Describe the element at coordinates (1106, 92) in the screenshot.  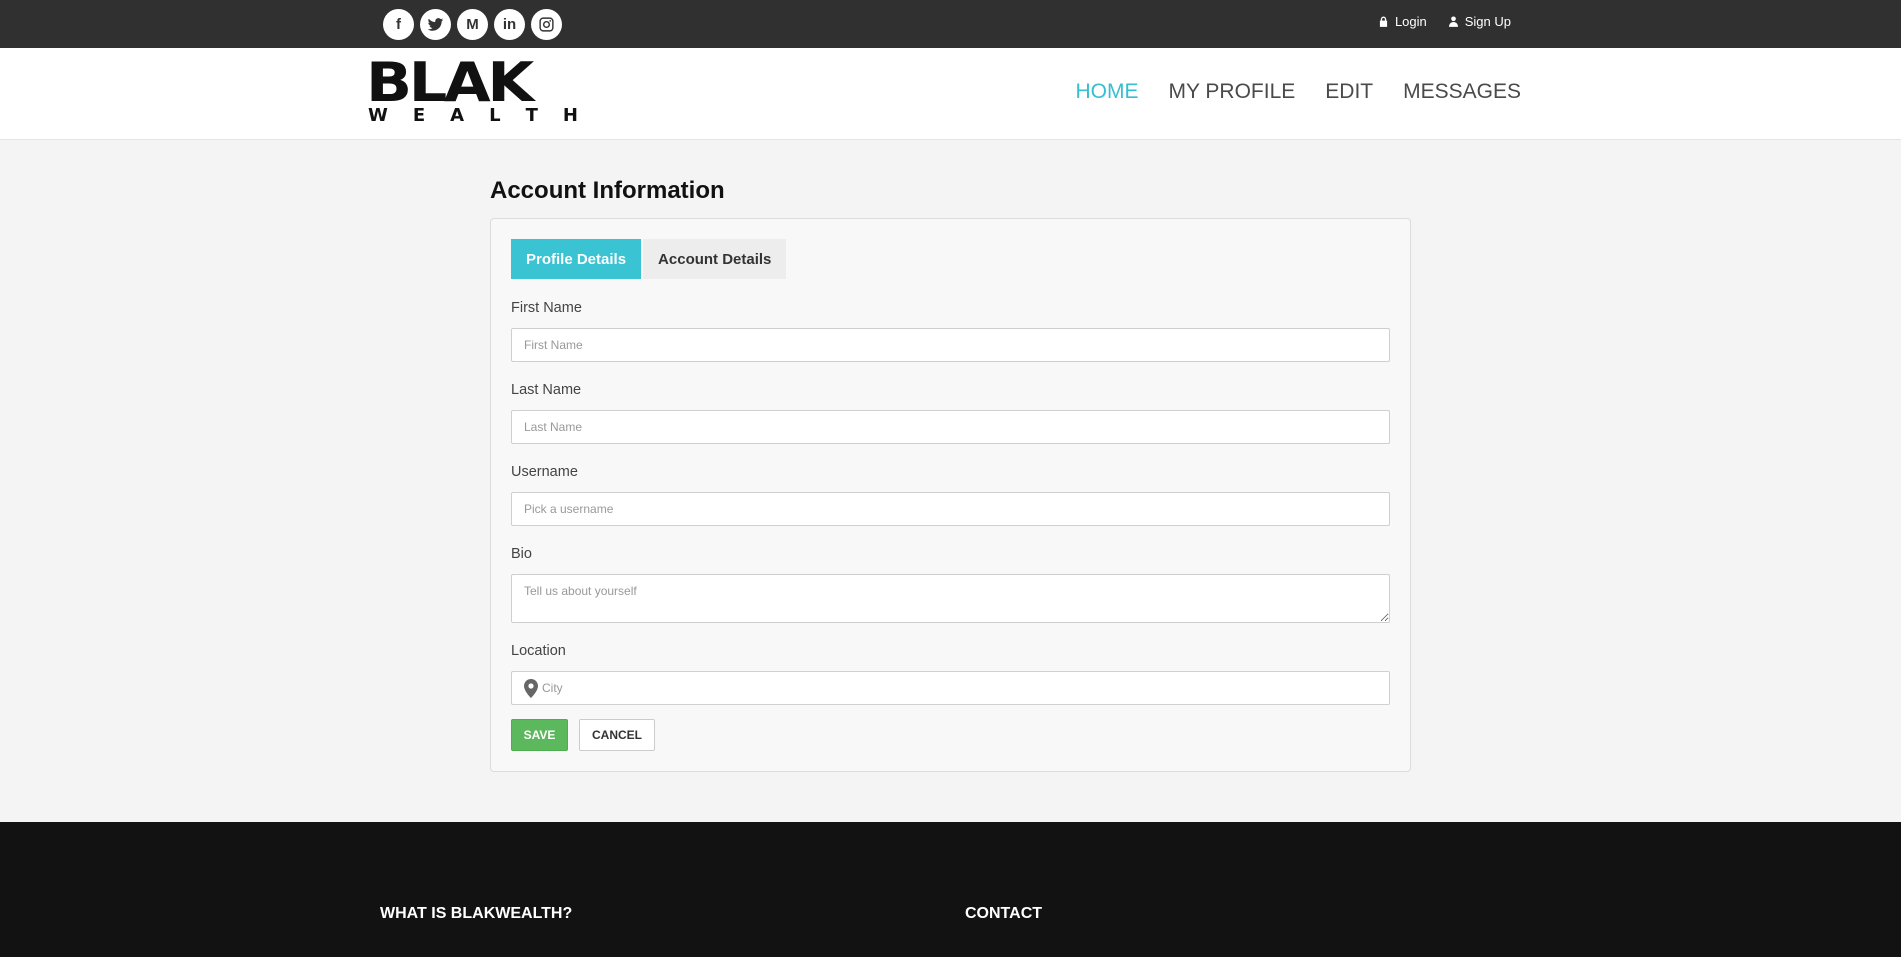
I see `nav-home: HOME` at that location.